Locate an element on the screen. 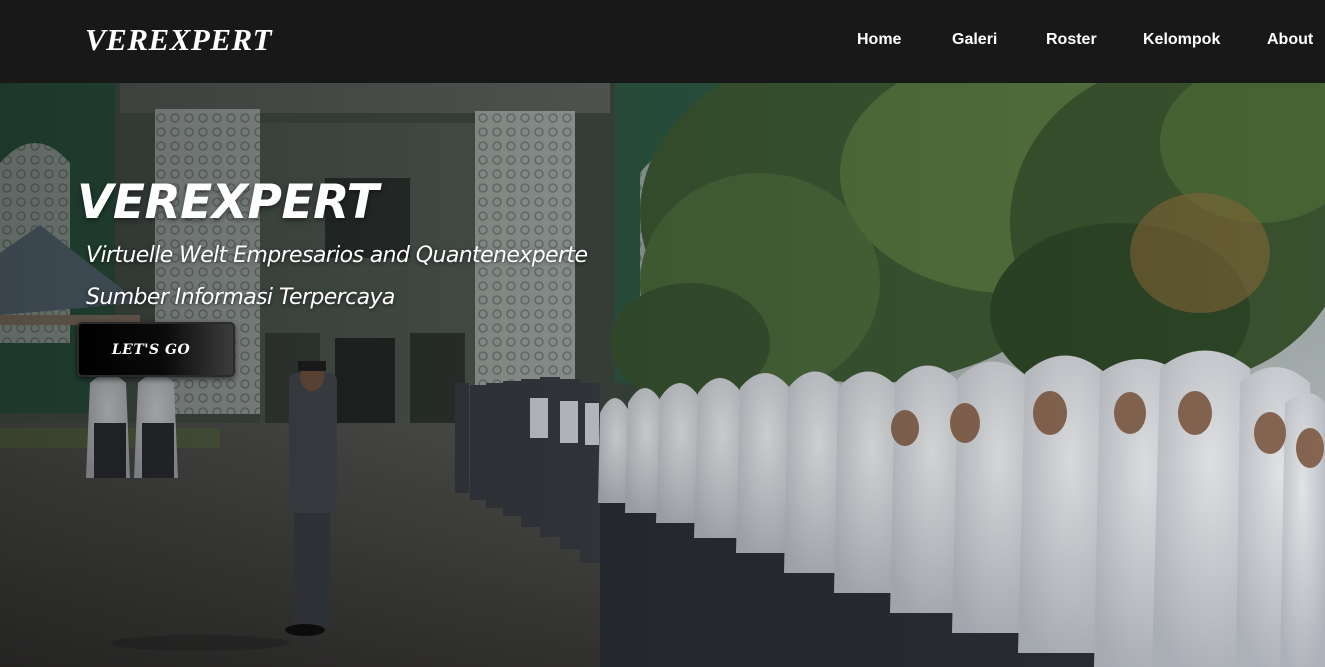 This screenshot has width=1325, height=667. hero-tagline: Sumber Informasi Terpercaya is located at coordinates (240, 297).